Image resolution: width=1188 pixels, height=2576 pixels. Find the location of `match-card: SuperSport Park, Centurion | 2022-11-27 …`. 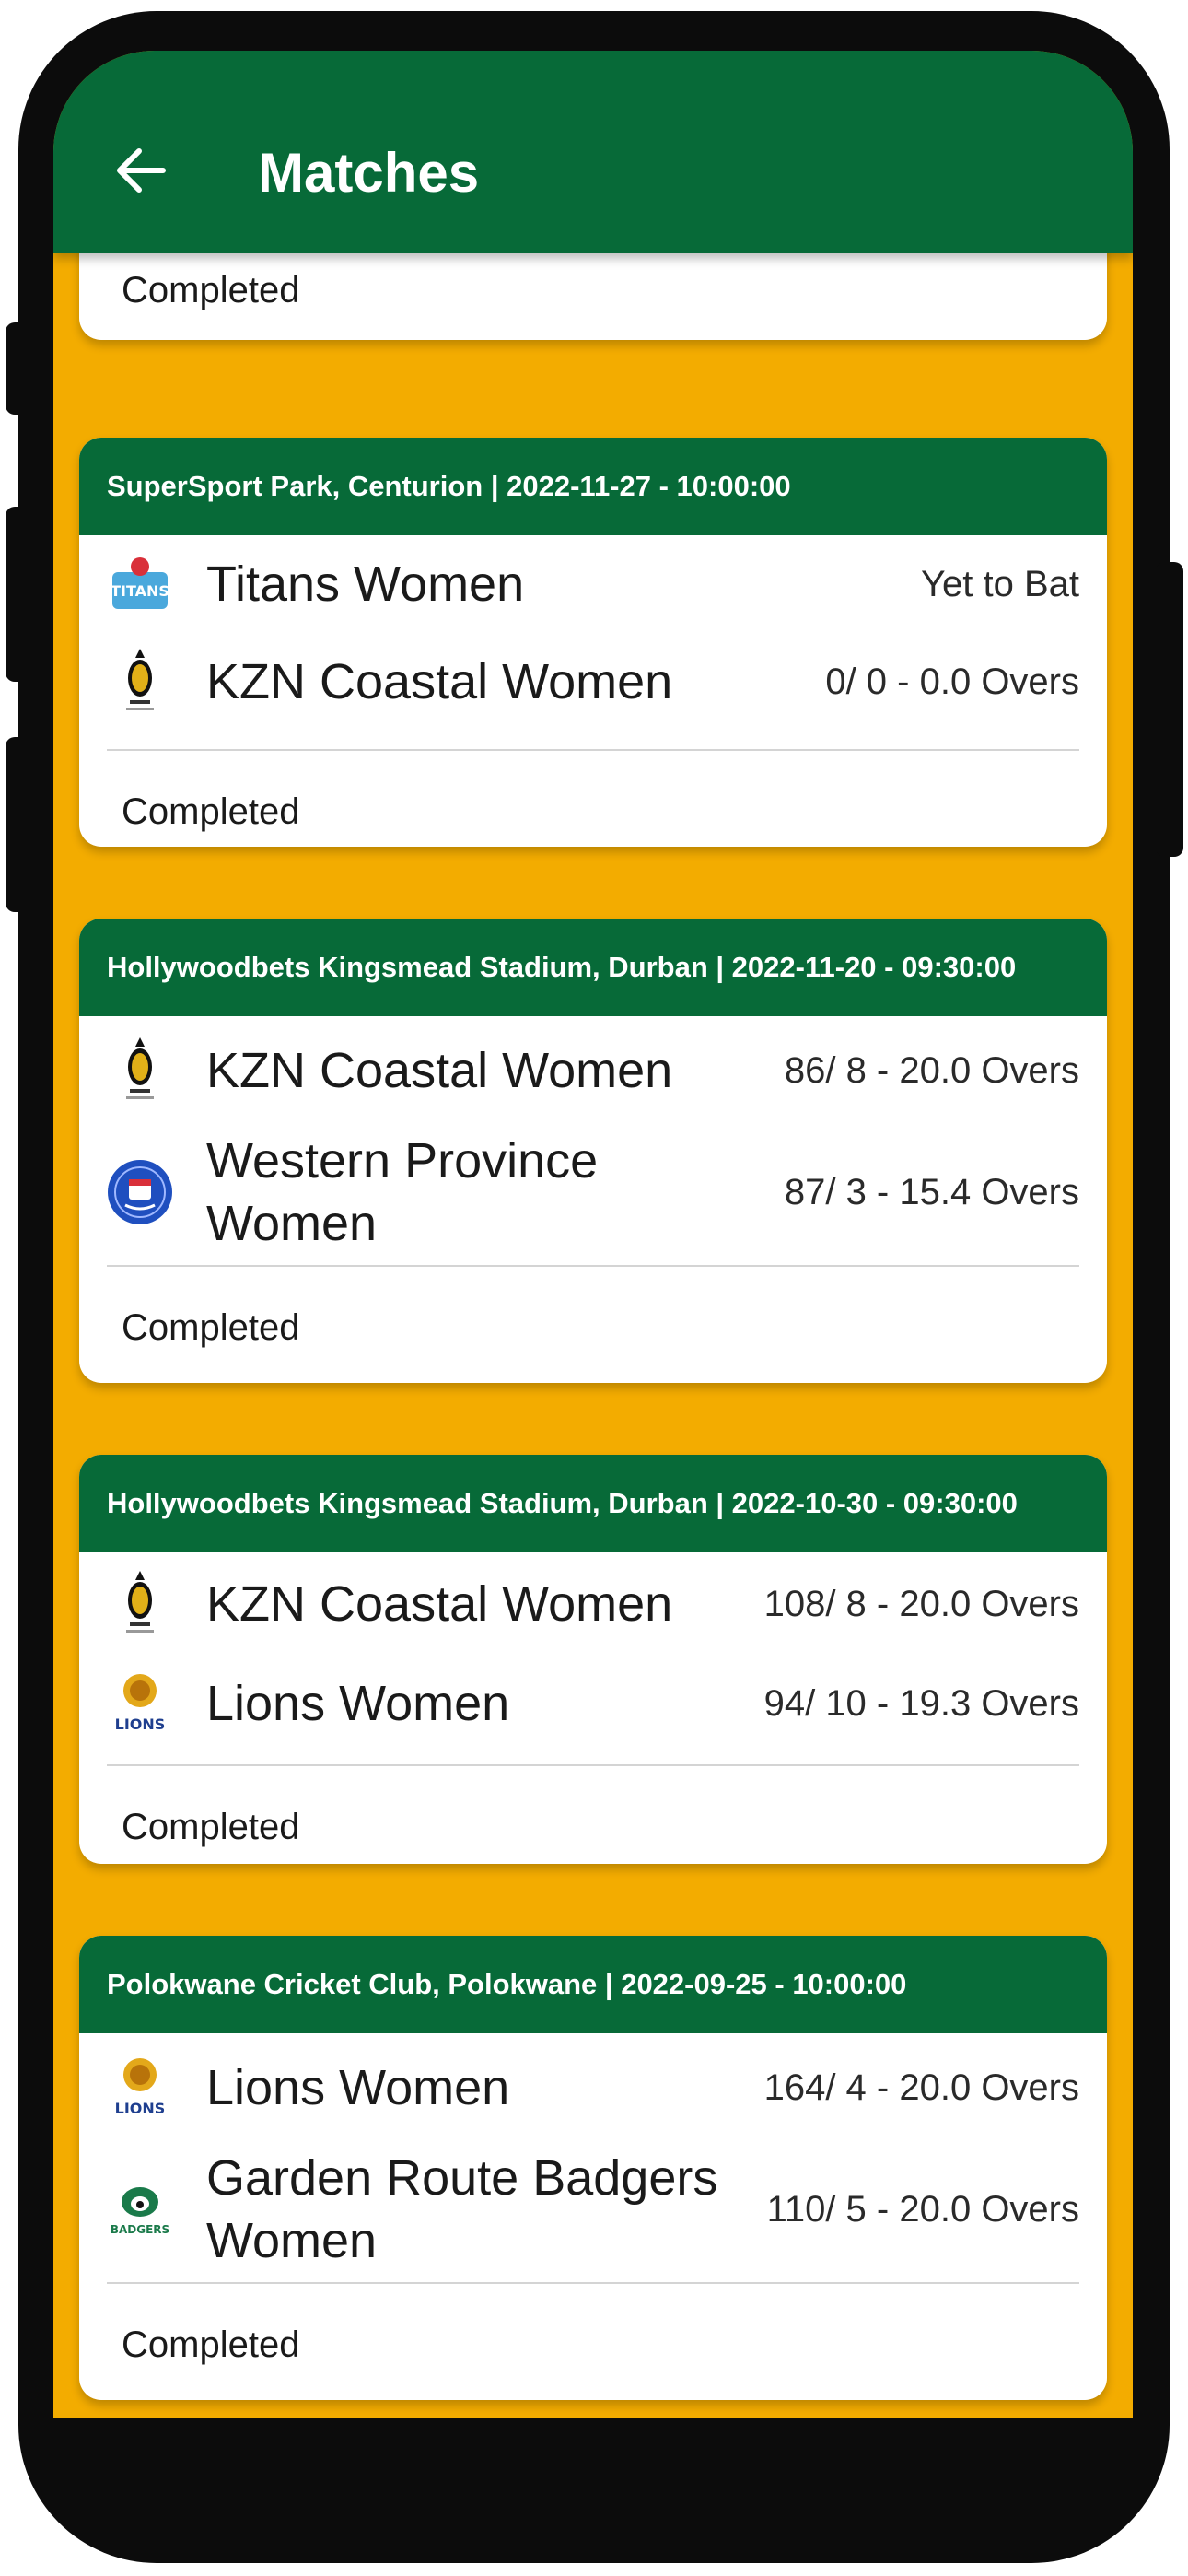

match-card: SuperSport Park, Centurion | 2022-11-27 … is located at coordinates (593, 642).